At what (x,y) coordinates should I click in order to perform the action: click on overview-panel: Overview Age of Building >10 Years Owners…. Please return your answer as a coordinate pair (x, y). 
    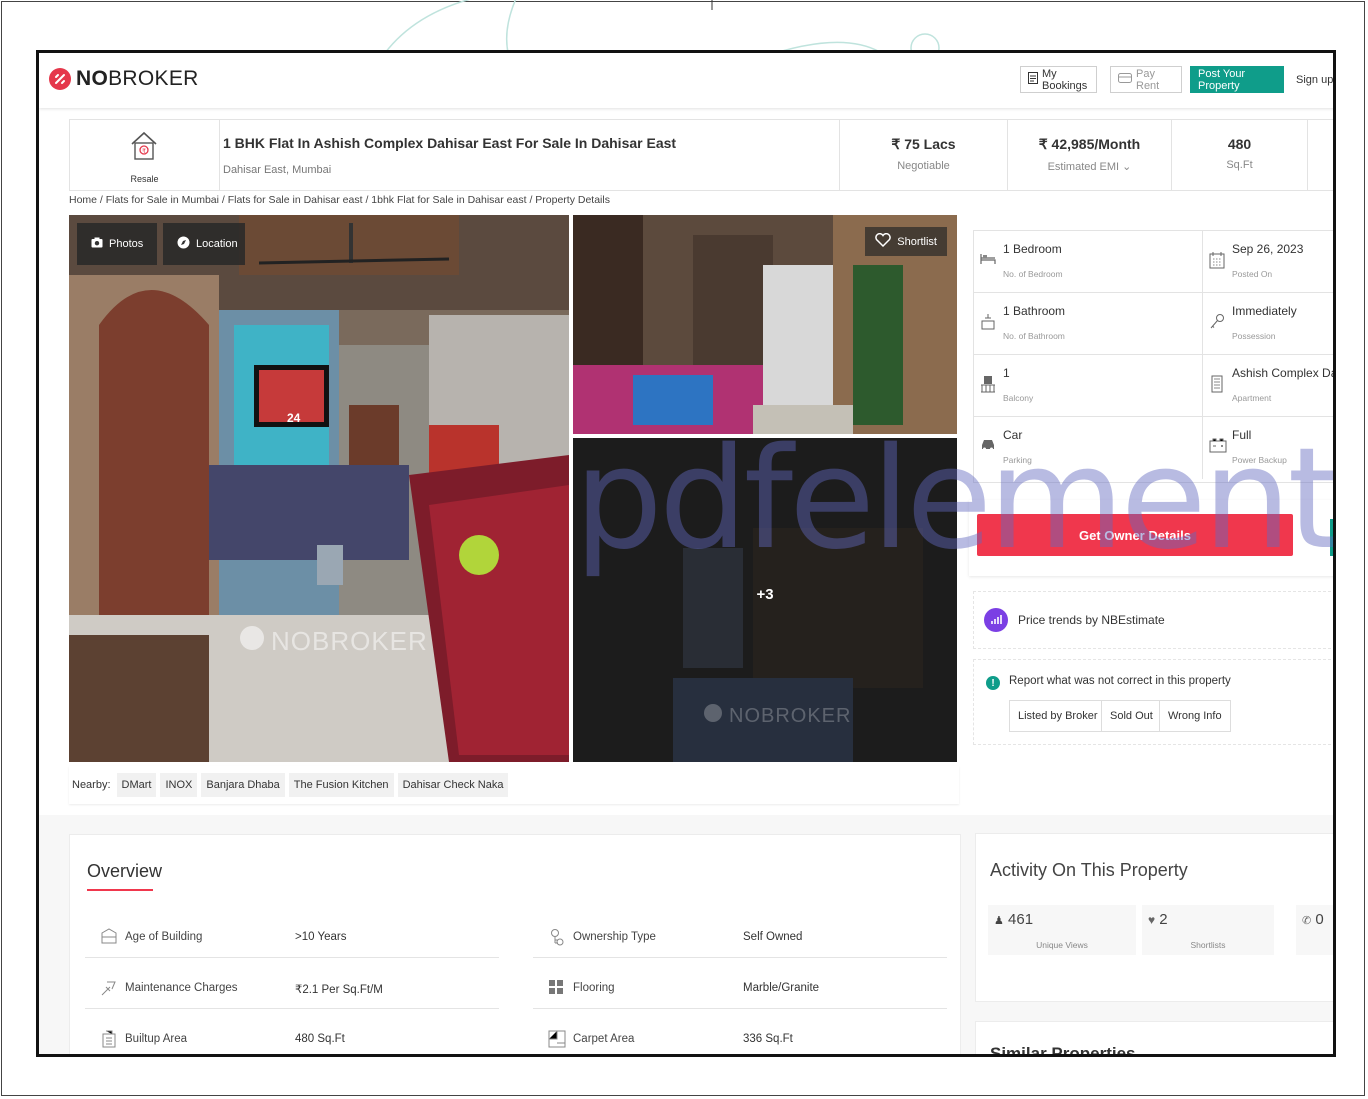
    Looking at the image, I should click on (515, 944).